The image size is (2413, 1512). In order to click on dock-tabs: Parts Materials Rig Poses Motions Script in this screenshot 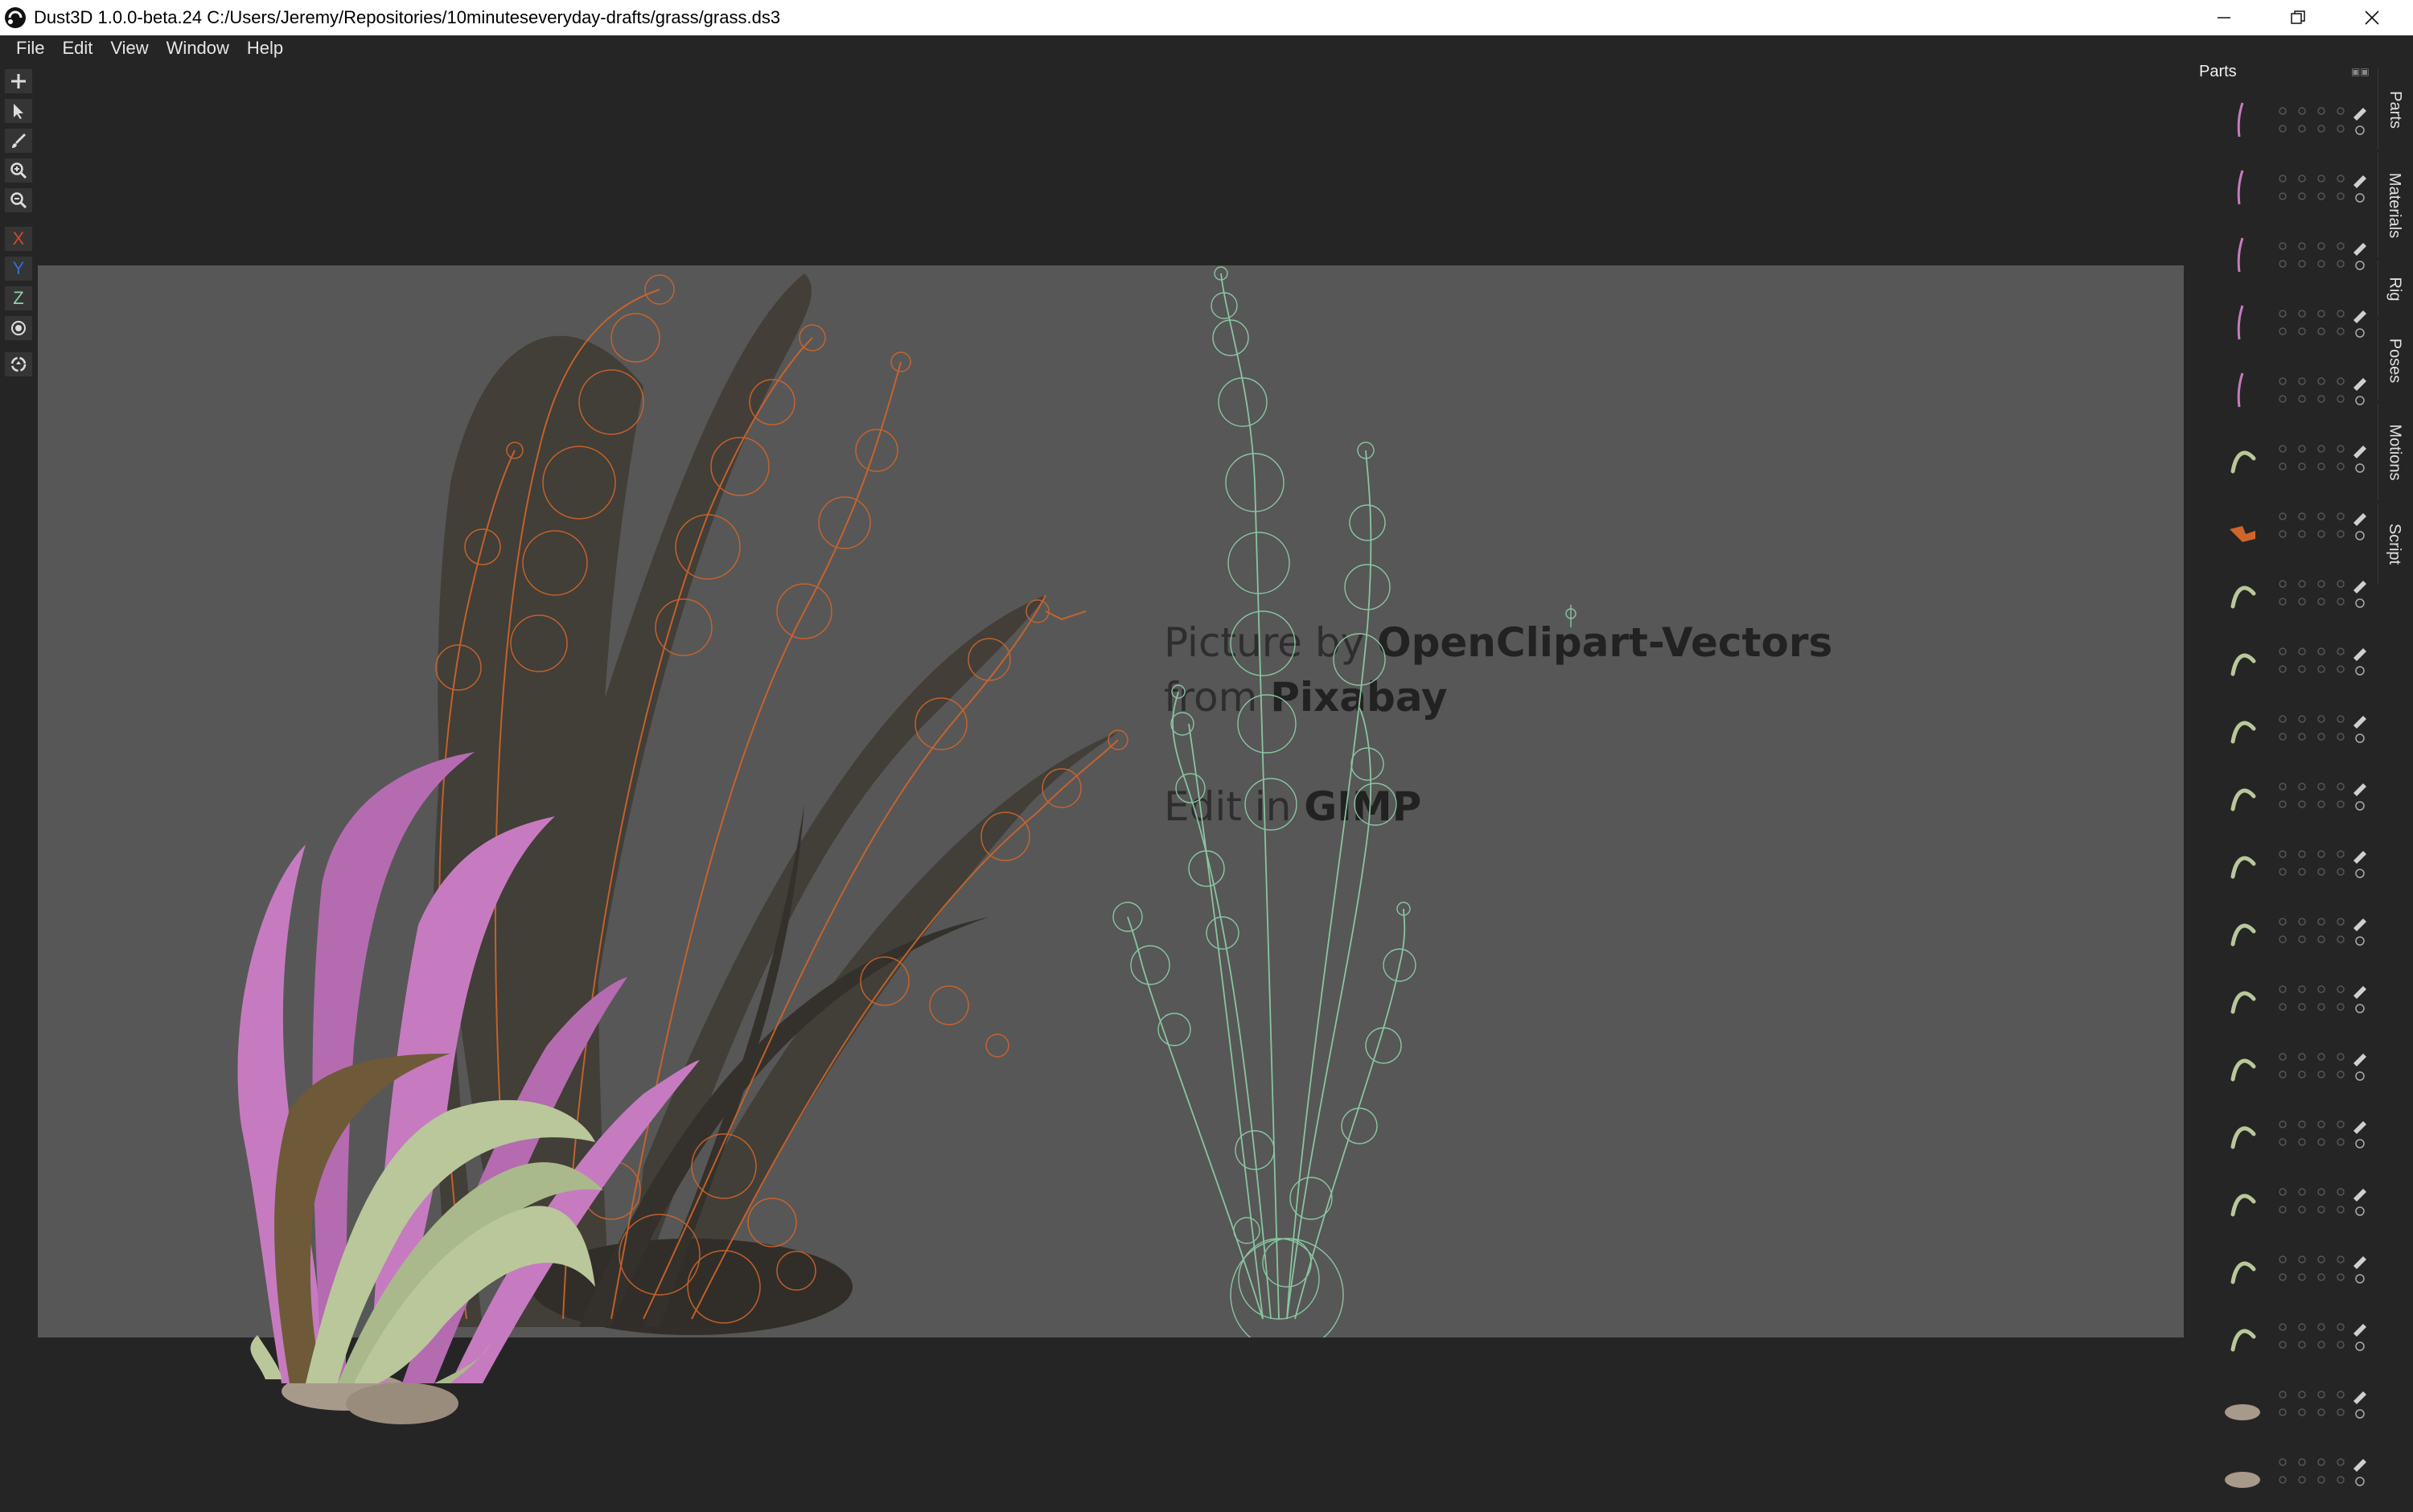, I will do `click(2393, 323)`.